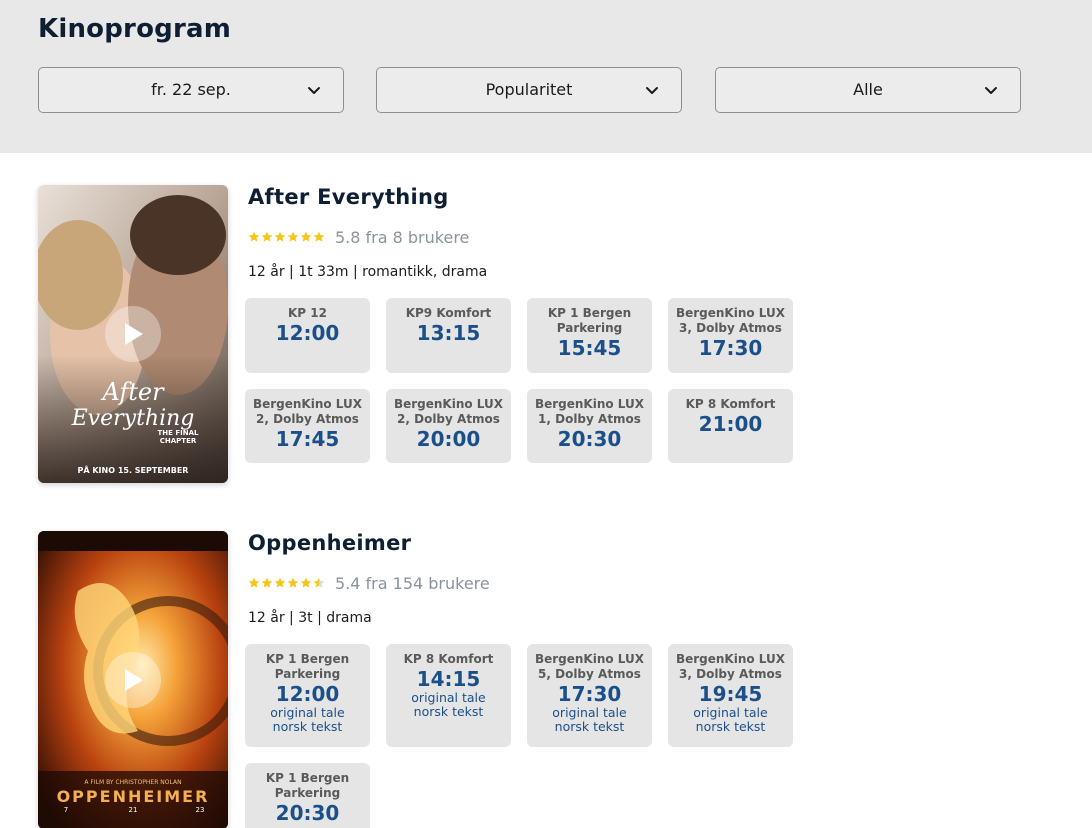 The image size is (1092, 828). Describe the element at coordinates (133, 418) in the screenshot. I see `poster-title-line2: Everything` at that location.